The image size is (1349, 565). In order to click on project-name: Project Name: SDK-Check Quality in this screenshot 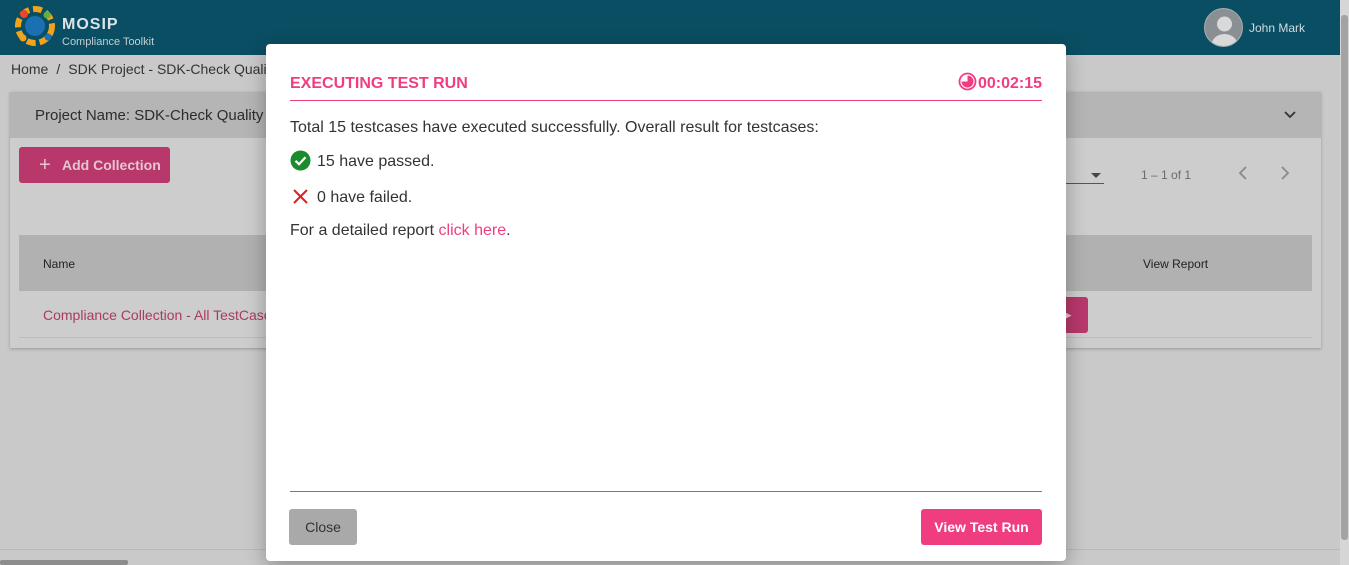, I will do `click(149, 115)`.